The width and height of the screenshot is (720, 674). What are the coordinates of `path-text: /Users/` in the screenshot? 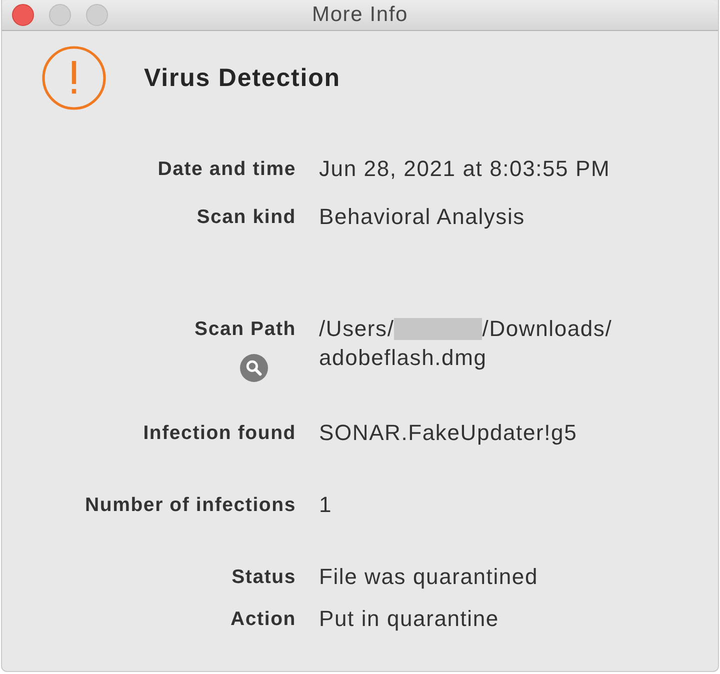 It's located at (356, 329).